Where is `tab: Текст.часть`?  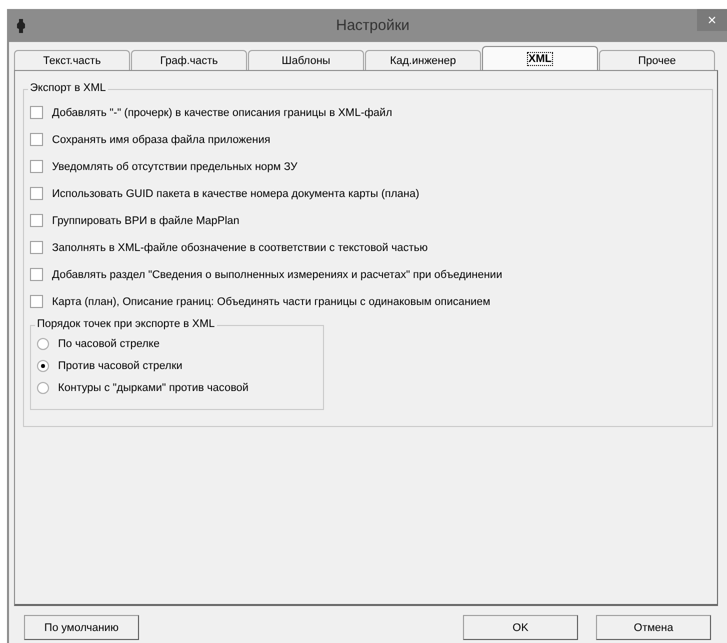 tab: Текст.часть is located at coordinates (72, 60).